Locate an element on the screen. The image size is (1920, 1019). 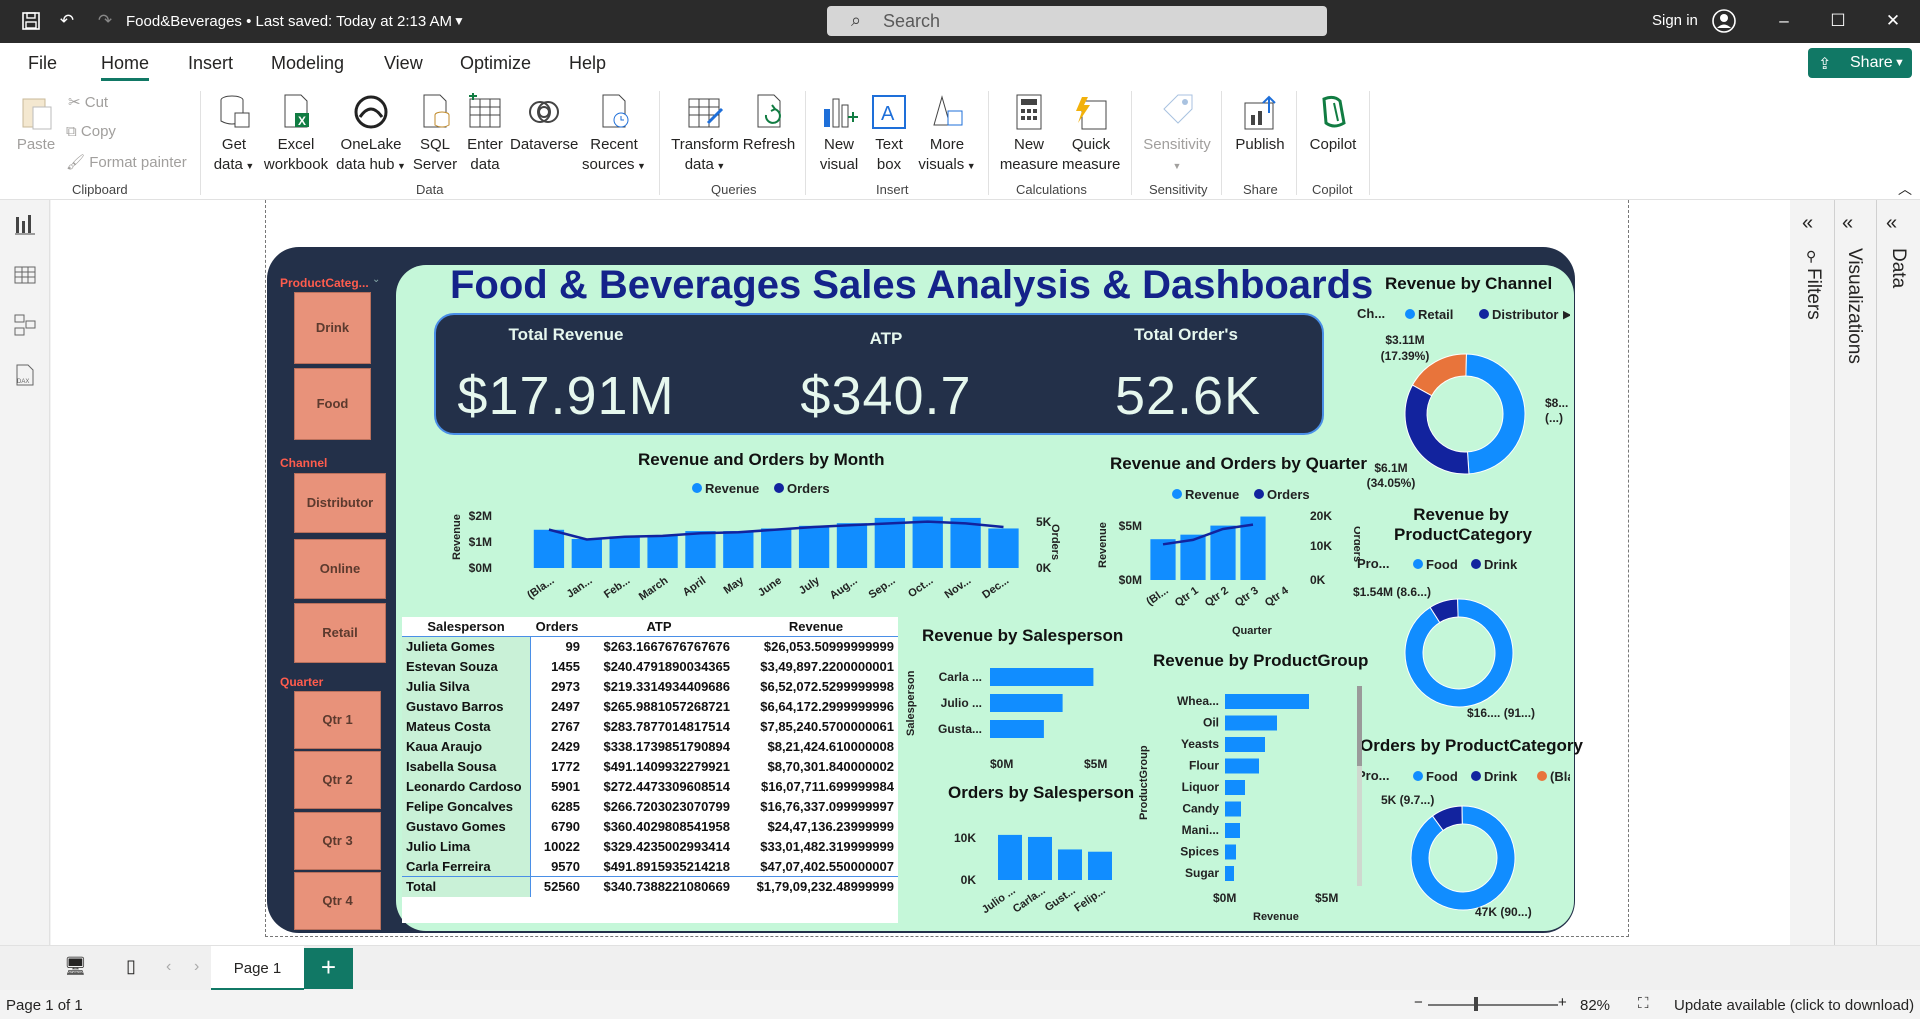
menu-optimize: Optimize is located at coordinates (495, 63).